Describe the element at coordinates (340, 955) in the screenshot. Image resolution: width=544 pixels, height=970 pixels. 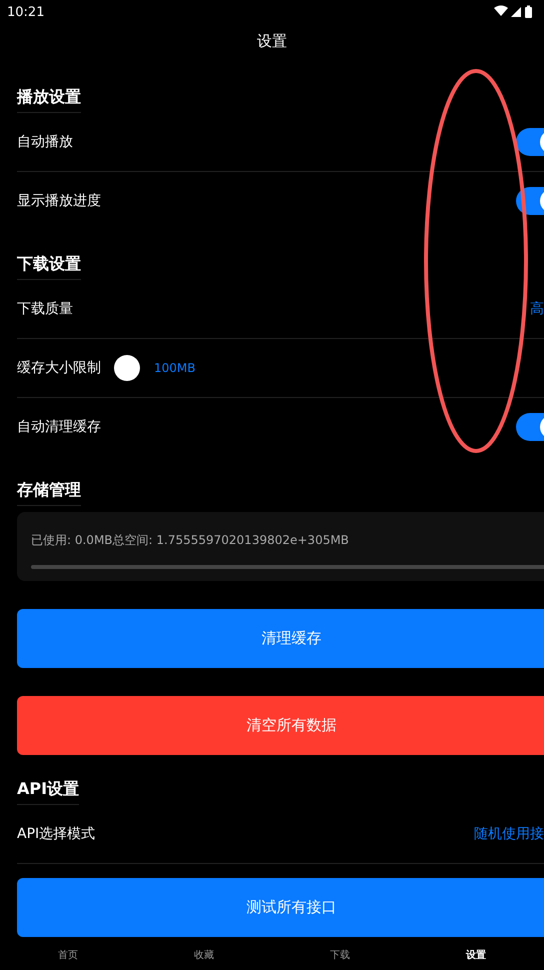
I see `nav-tab: 下载` at that location.